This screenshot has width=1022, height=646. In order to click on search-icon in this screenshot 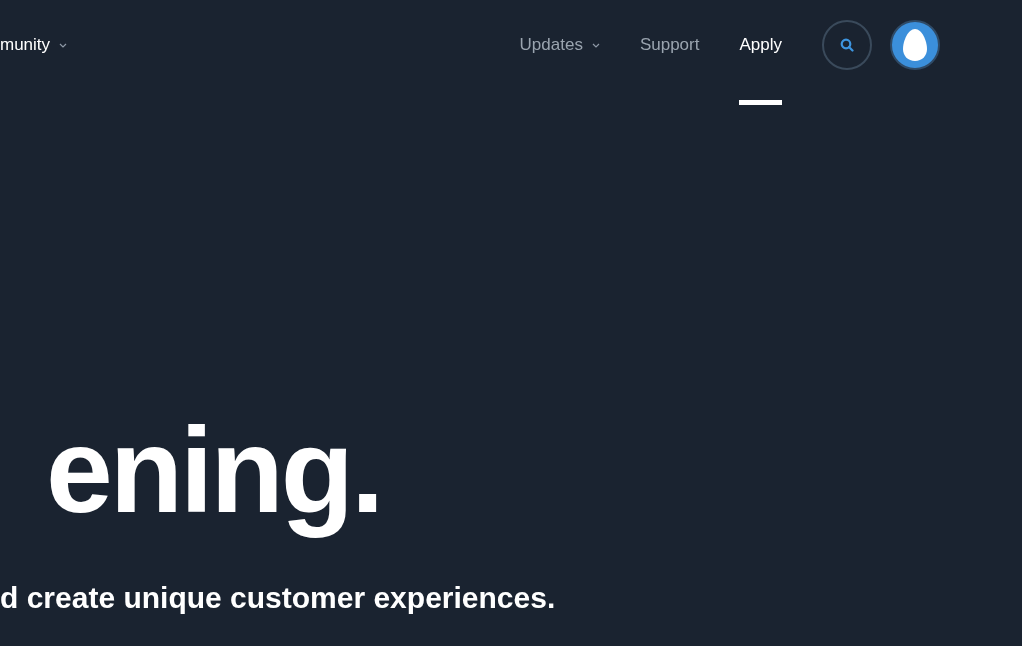, I will do `click(847, 45)`.